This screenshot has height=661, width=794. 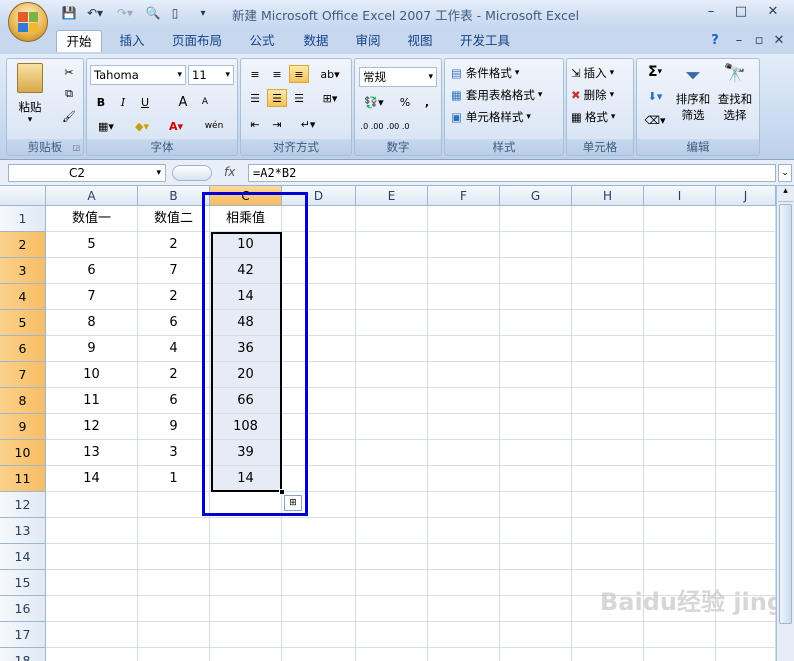 I want to click on cell-e14, so click(x=392, y=557).